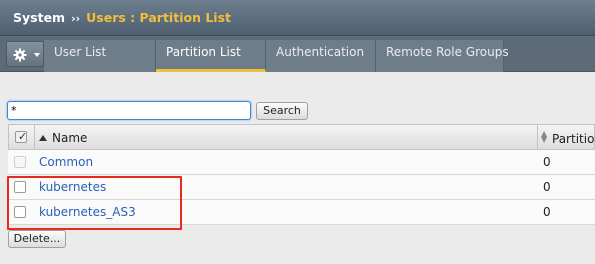 The height and width of the screenshot is (264, 595). What do you see at coordinates (39, 17) in the screenshot?
I see `breadcrumb-section: System` at bounding box center [39, 17].